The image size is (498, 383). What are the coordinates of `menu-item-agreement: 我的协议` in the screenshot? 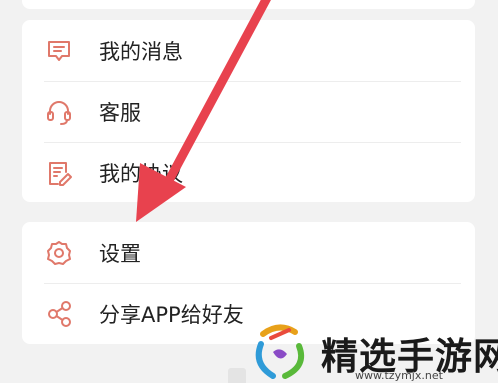 It's located at (248, 172).